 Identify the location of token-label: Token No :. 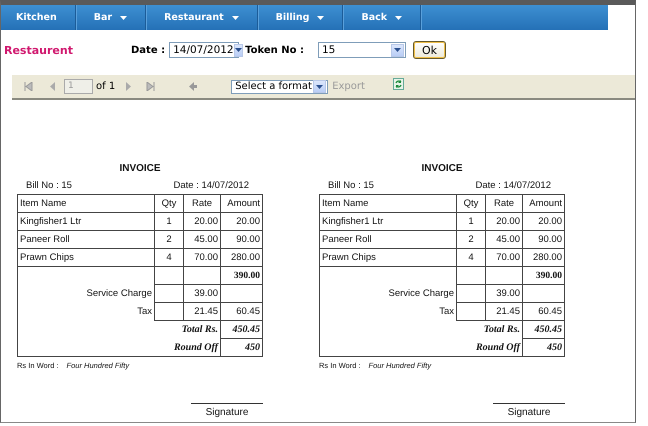
(274, 50).